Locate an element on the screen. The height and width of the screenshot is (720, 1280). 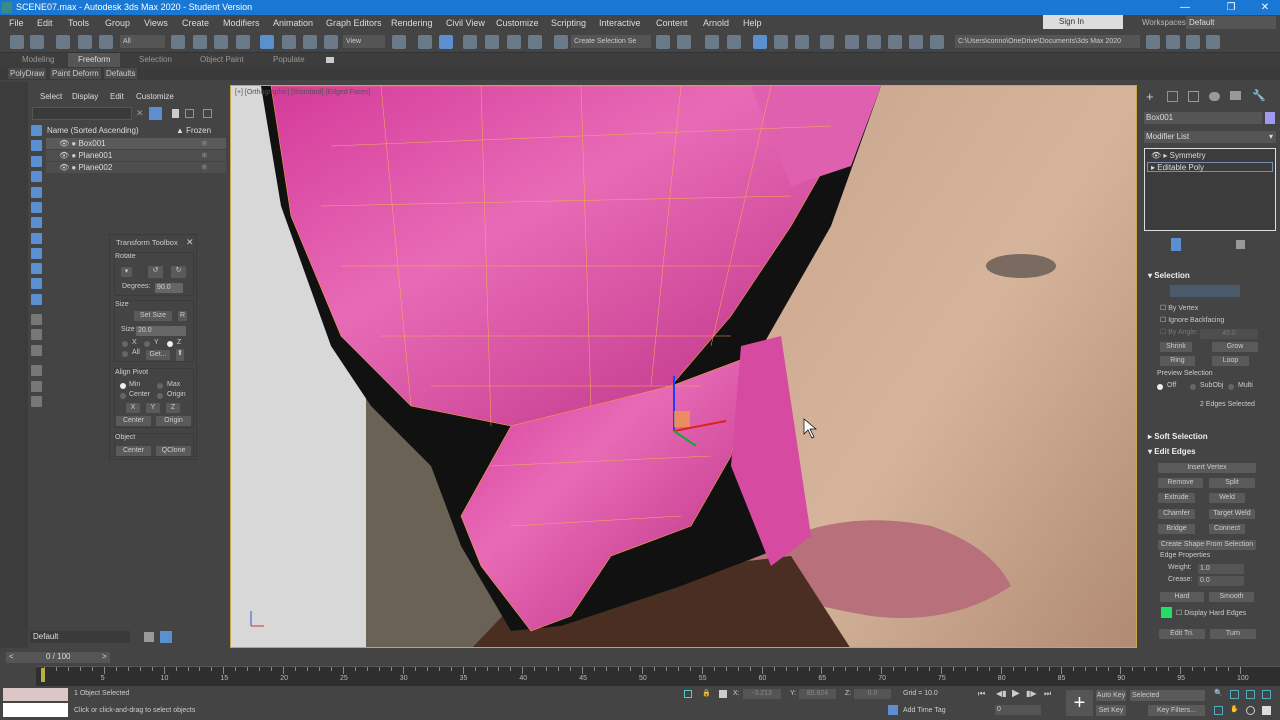
toolbox-close-button: ✕ is located at coordinates (190, 242).